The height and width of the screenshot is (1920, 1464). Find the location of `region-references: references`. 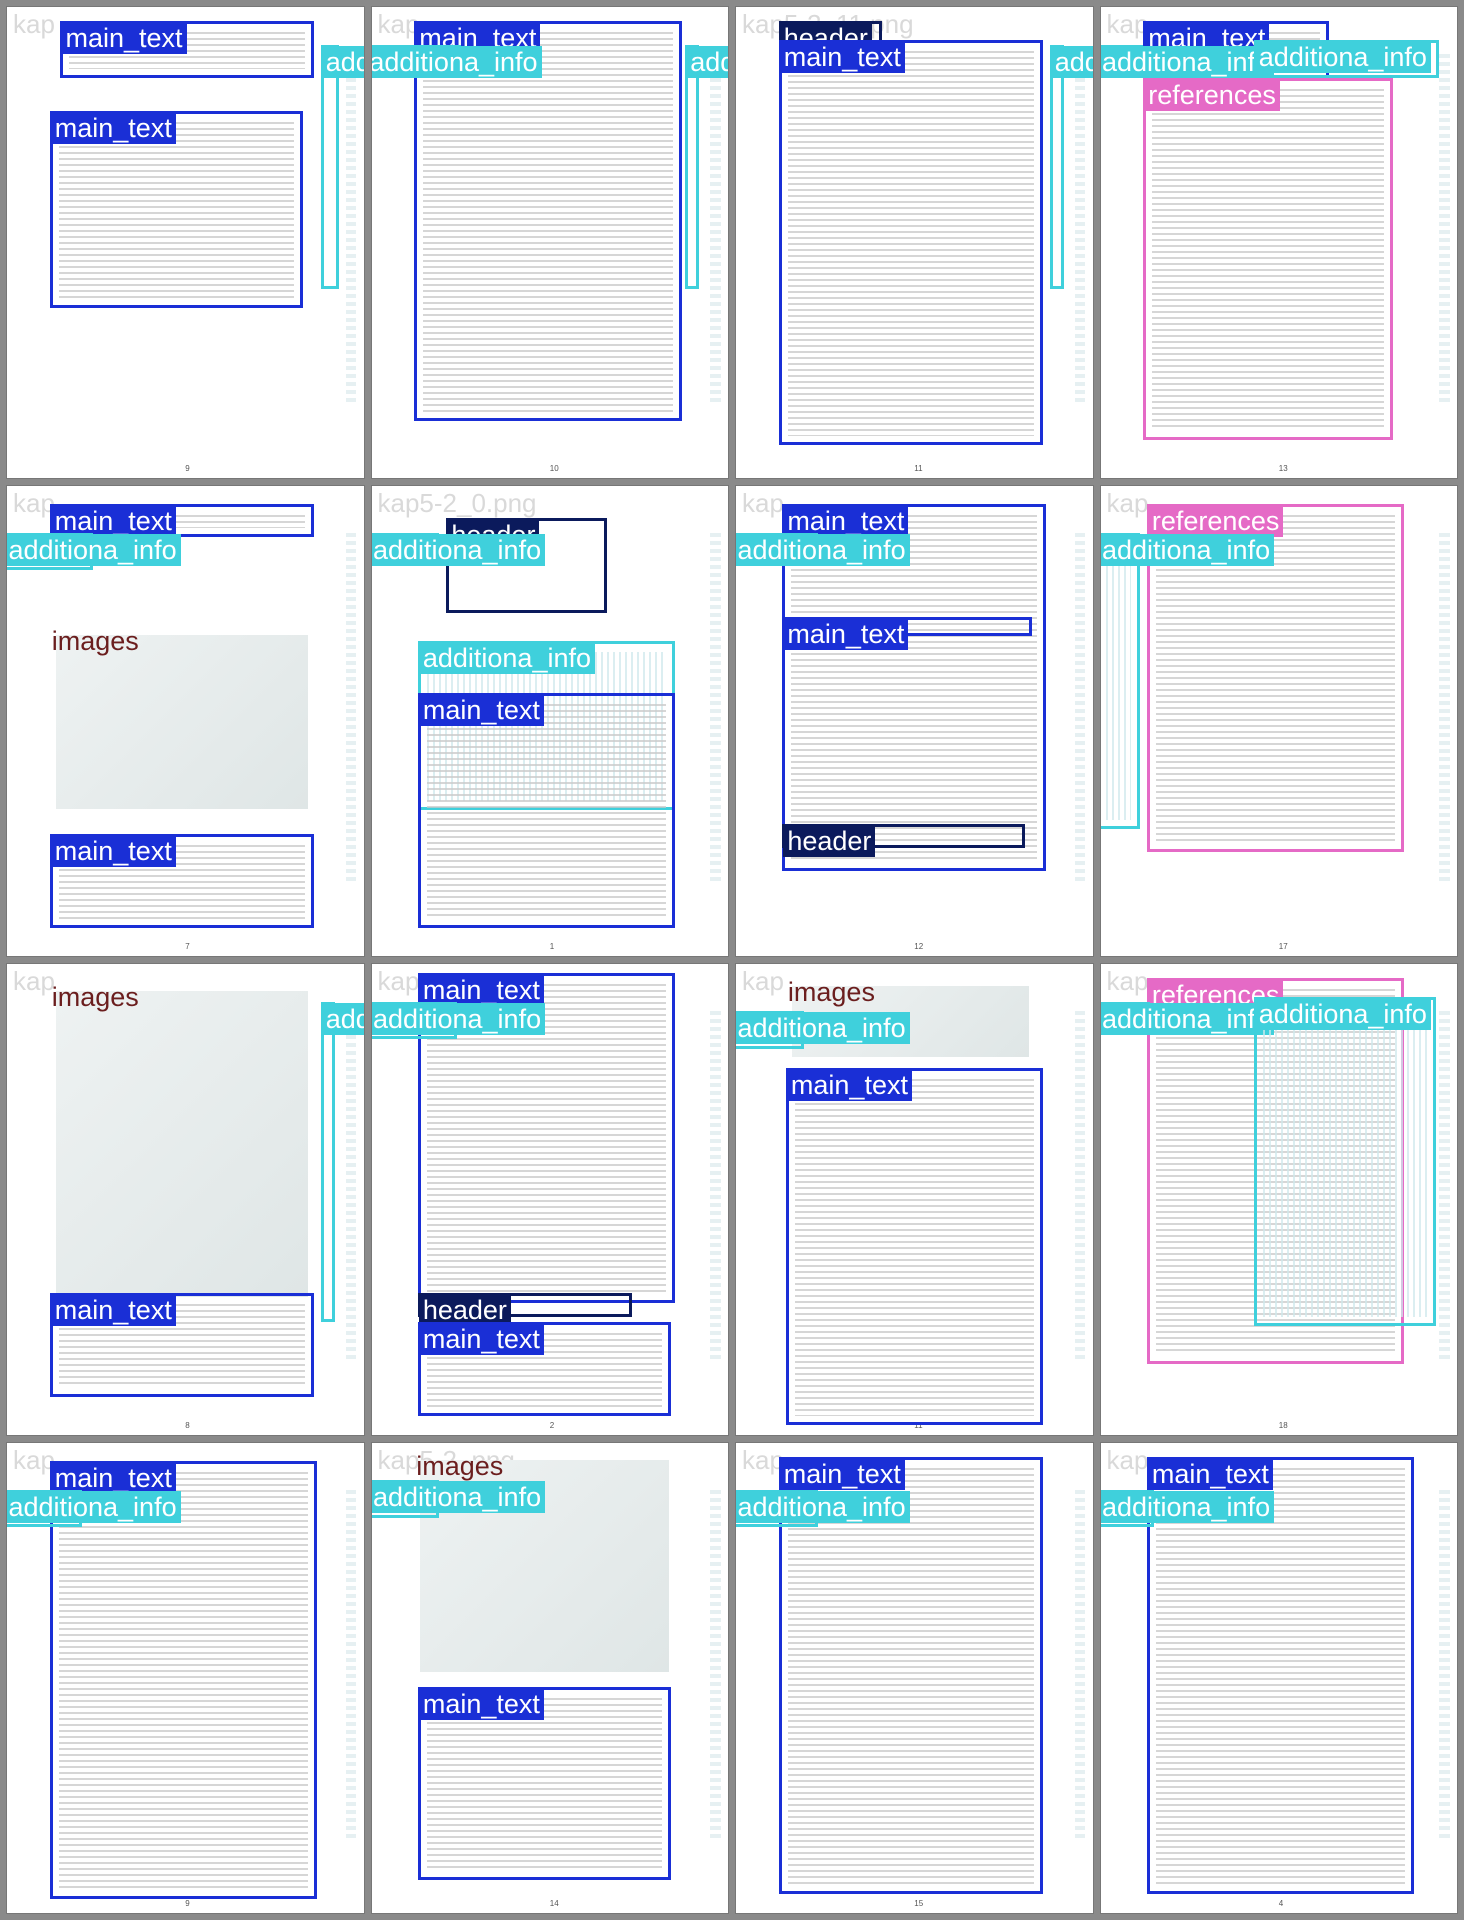

region-references: references is located at coordinates (1268, 258).